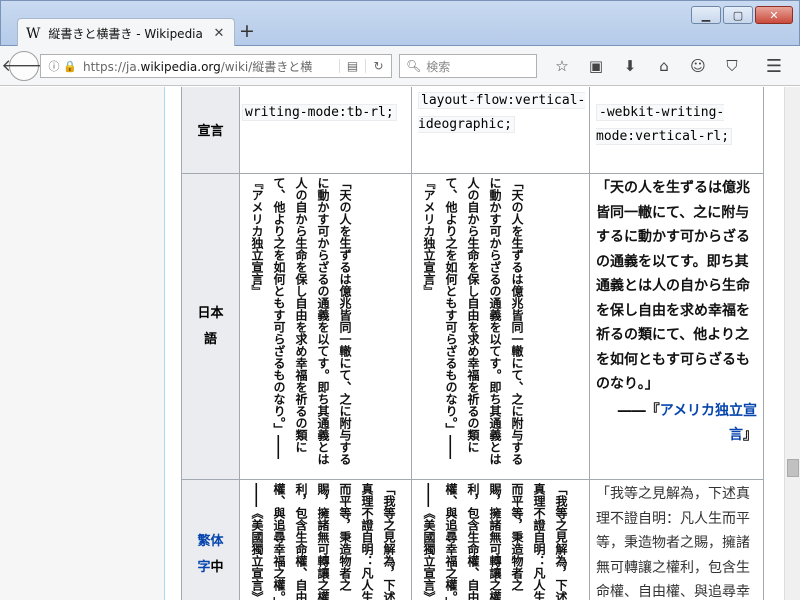  What do you see at coordinates (664, 66) in the screenshot?
I see `home-icon: ⌂` at bounding box center [664, 66].